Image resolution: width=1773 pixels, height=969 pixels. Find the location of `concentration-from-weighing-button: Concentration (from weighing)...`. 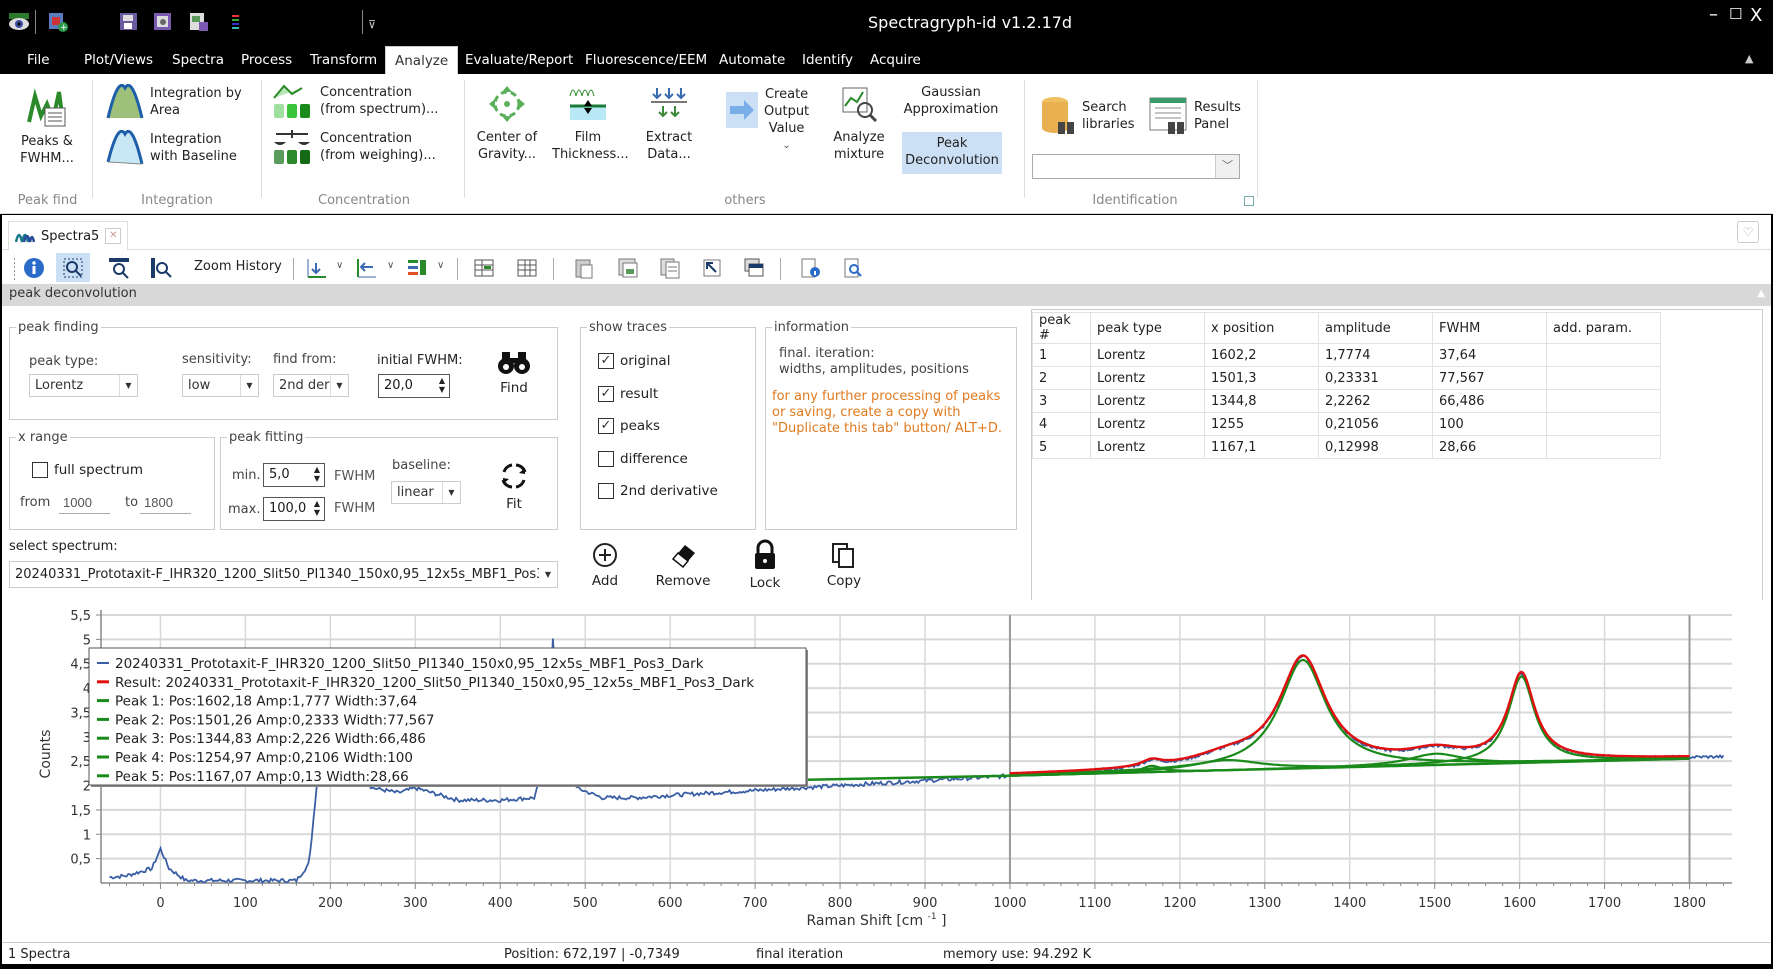

concentration-from-weighing-button: Concentration (from weighing)... is located at coordinates (354, 147).